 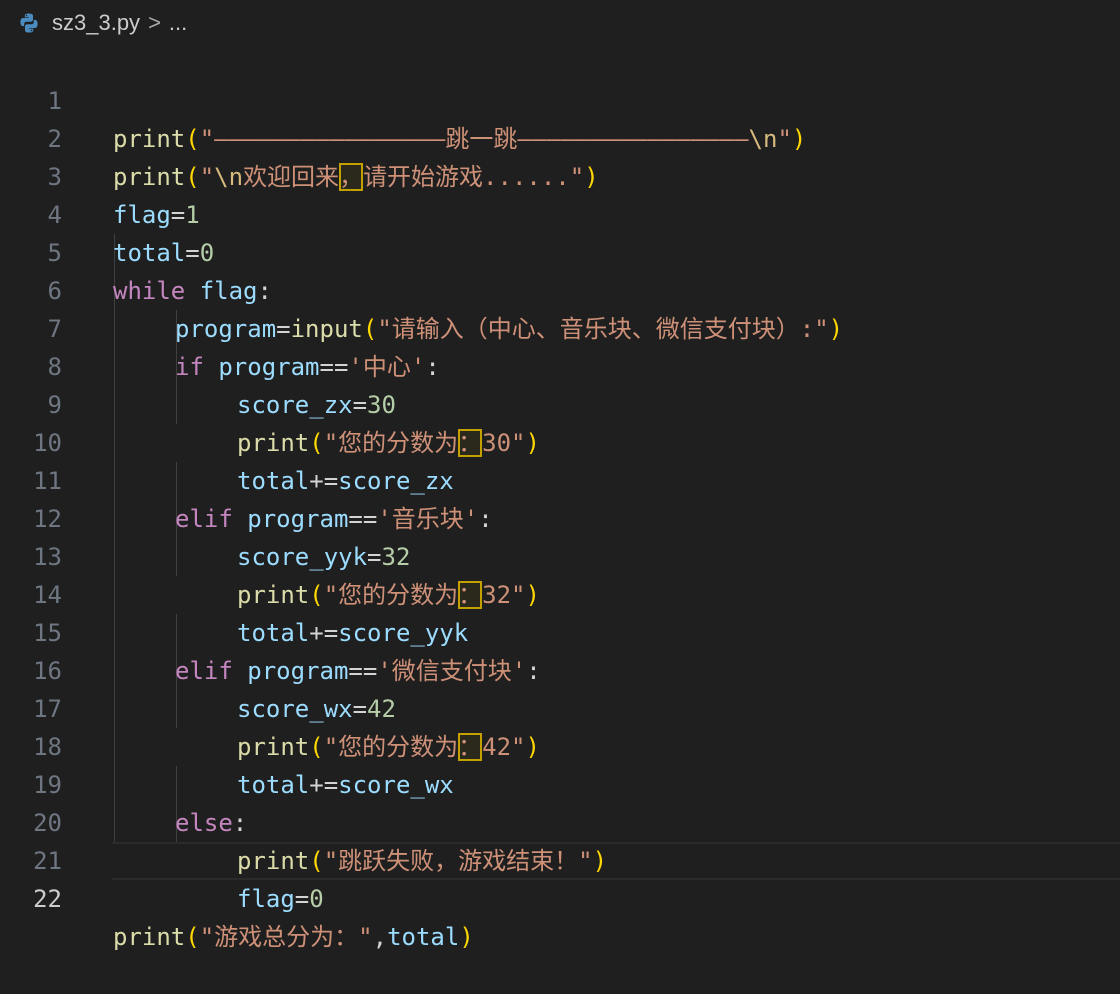 What do you see at coordinates (423, 937) in the screenshot?
I see `token: total` at bounding box center [423, 937].